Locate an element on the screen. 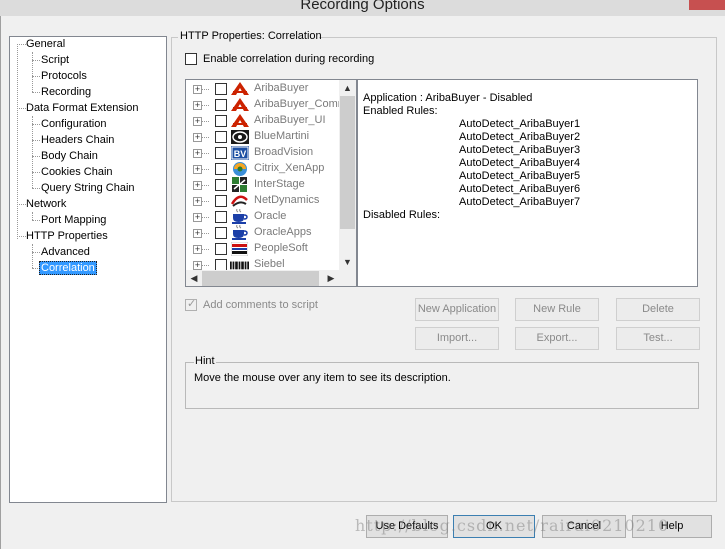 The width and height of the screenshot is (725, 549). scroll-right-arrow-icon: ▶ is located at coordinates (331, 278).